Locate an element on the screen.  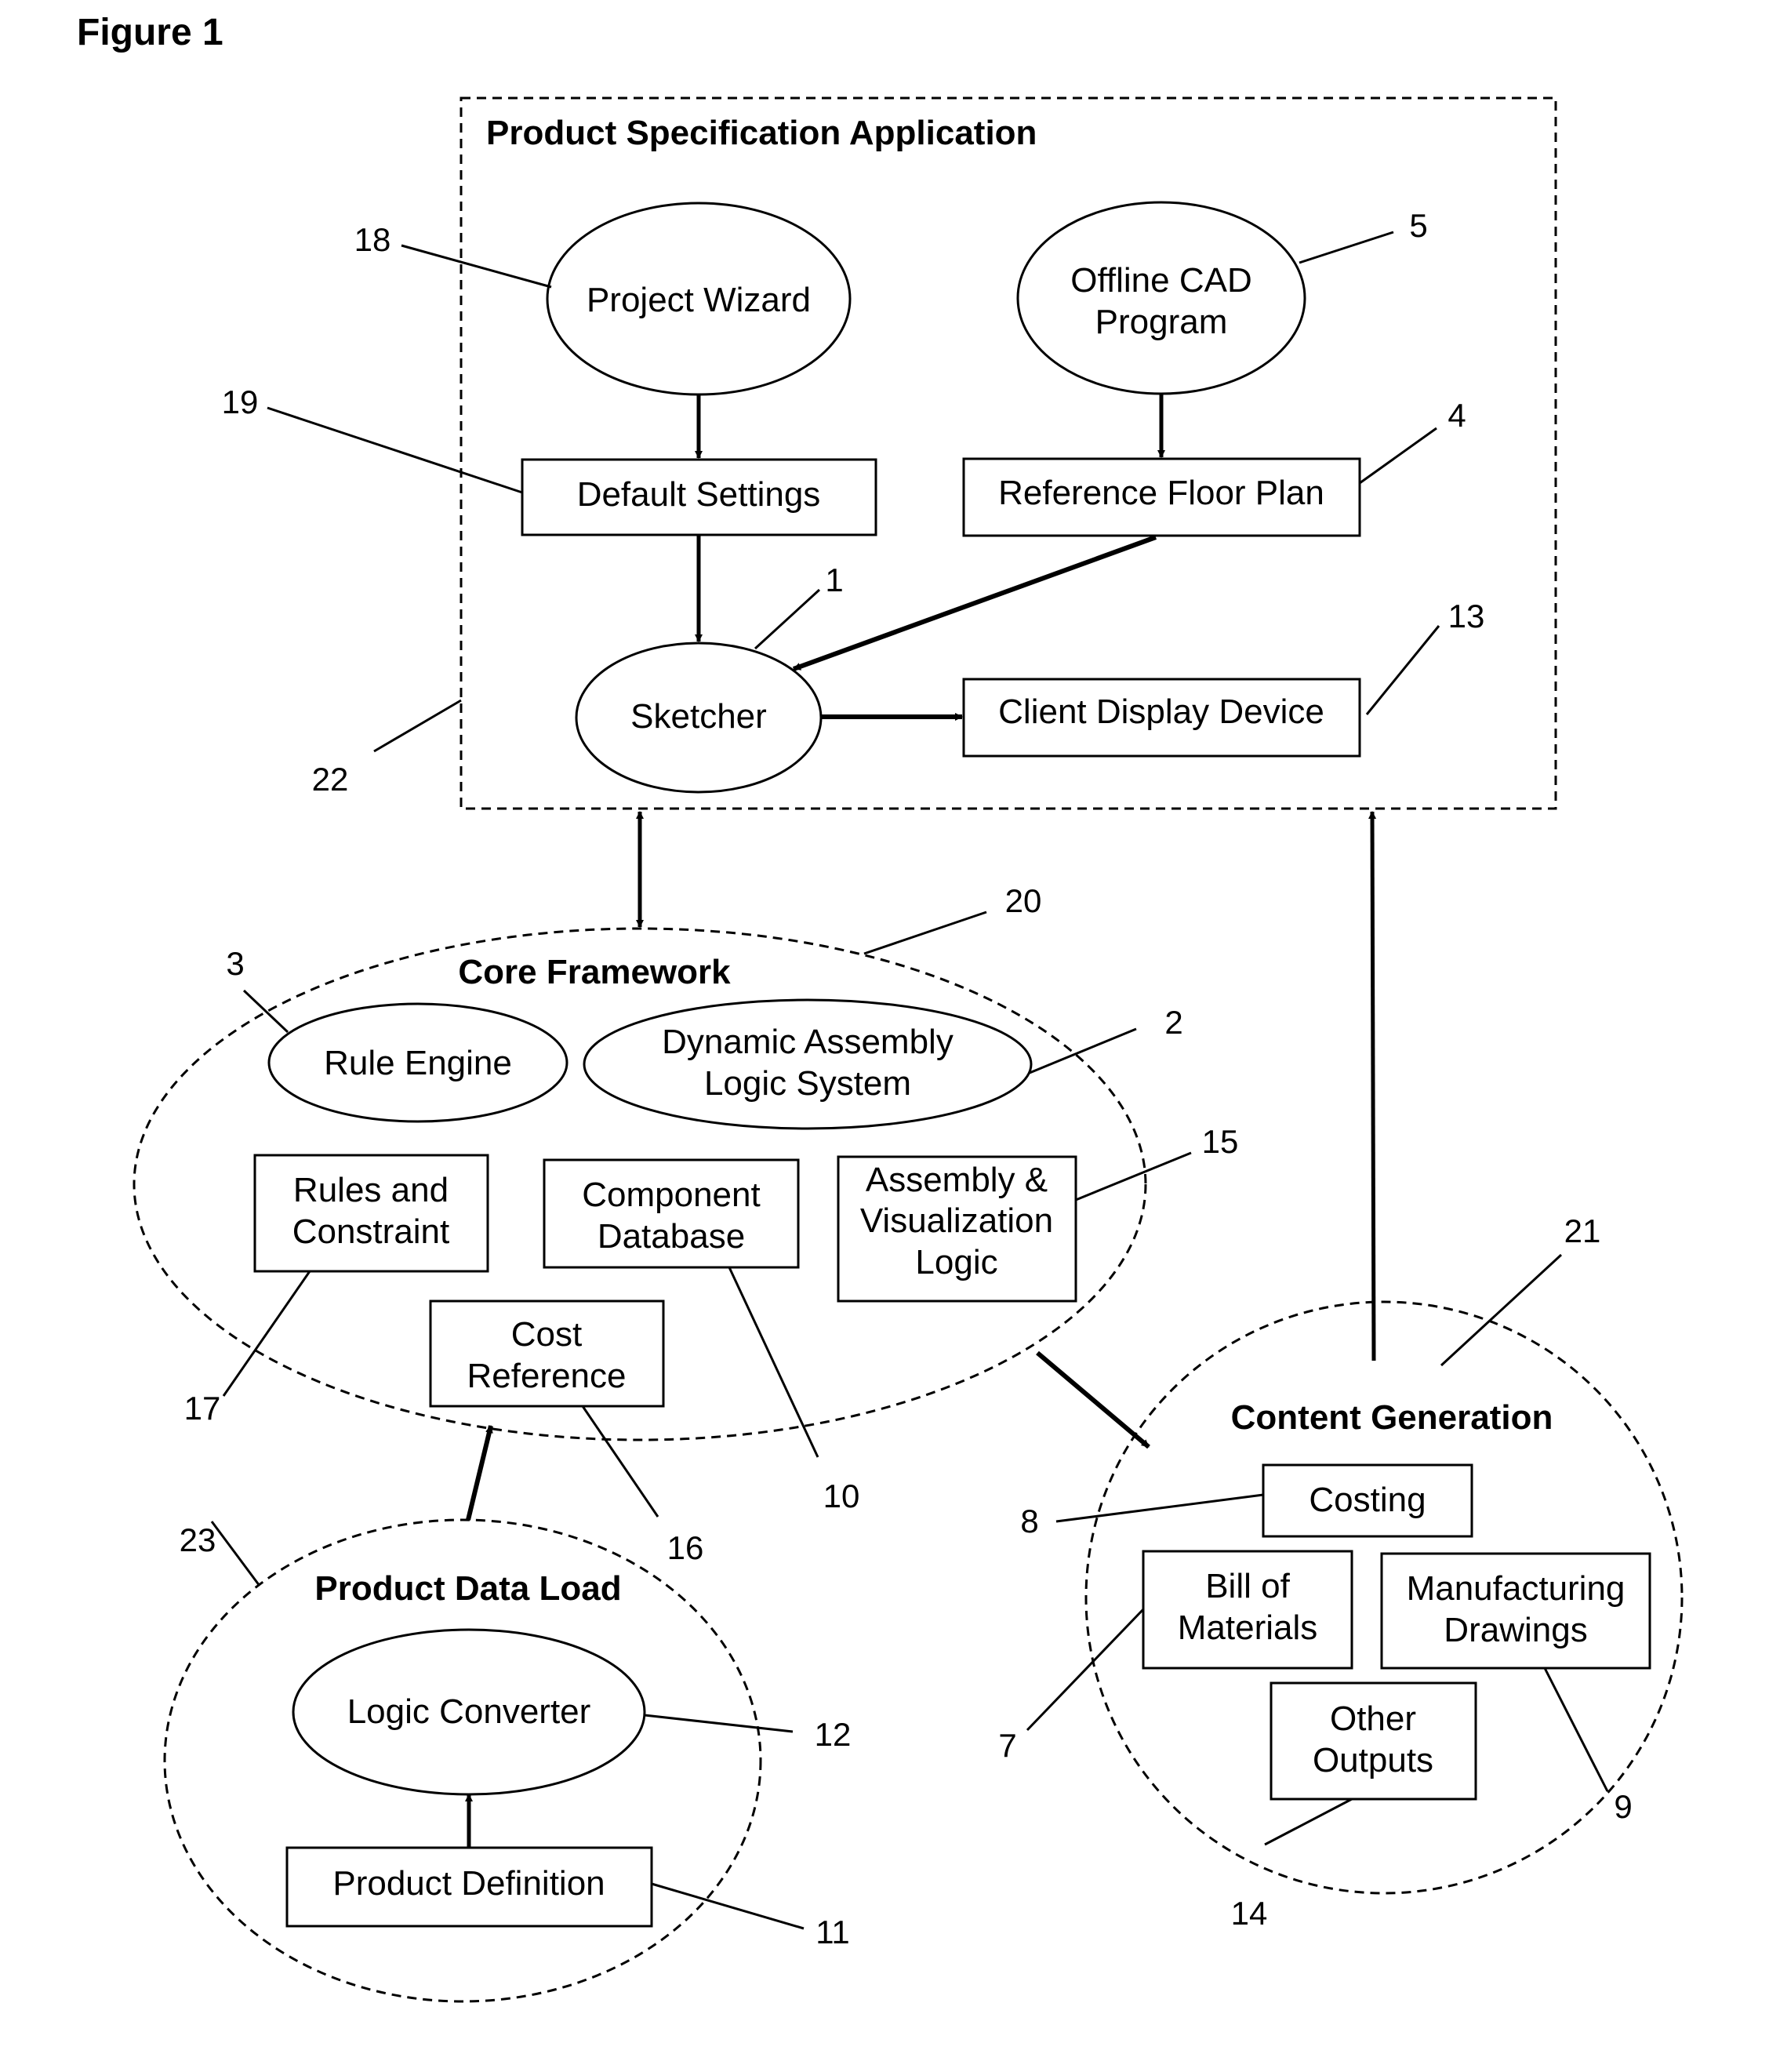
ref-3: 3 is located at coordinates (235, 964).